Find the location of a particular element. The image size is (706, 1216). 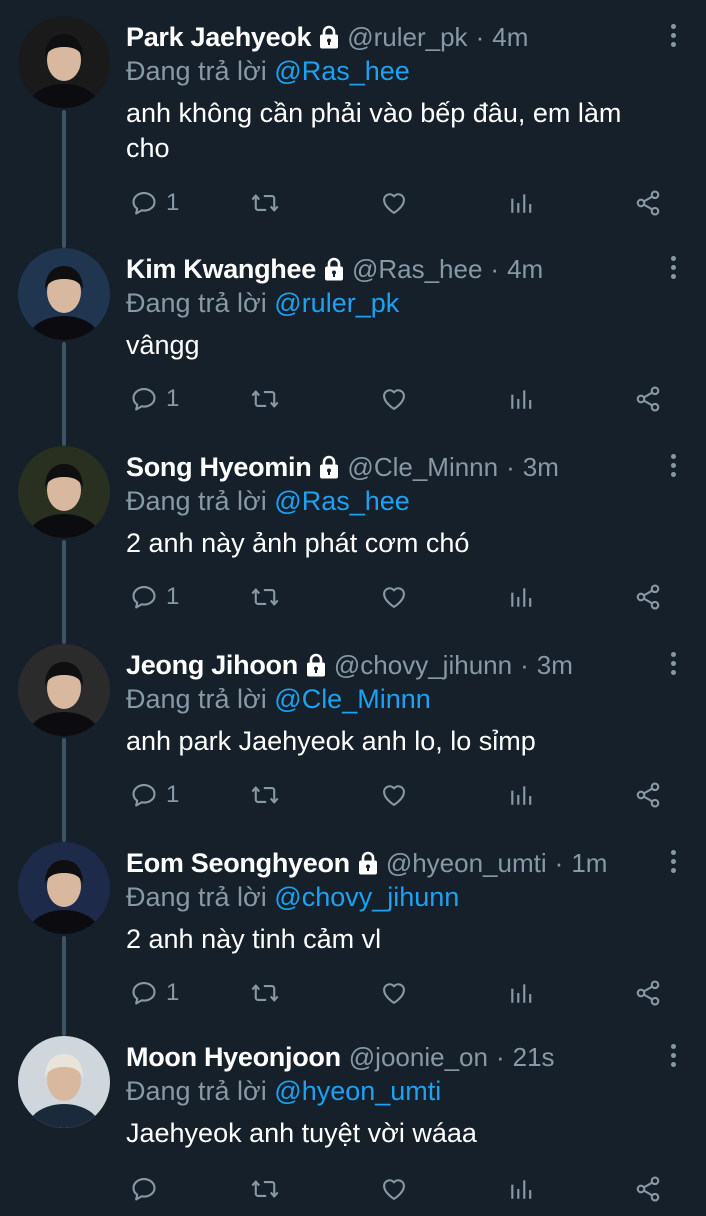

display-name: Song Hyeomin is located at coordinates (219, 467).